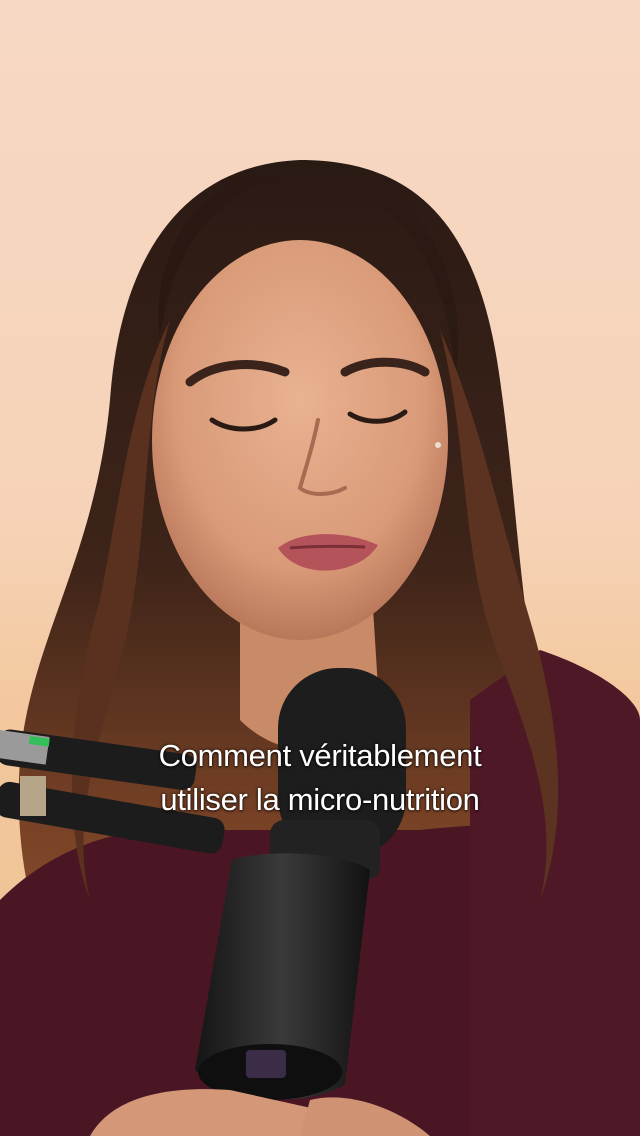 Image resolution: width=640 pixels, height=1136 pixels. I want to click on caption-line-2: utiliser la micro-nutrition, so click(320, 799).